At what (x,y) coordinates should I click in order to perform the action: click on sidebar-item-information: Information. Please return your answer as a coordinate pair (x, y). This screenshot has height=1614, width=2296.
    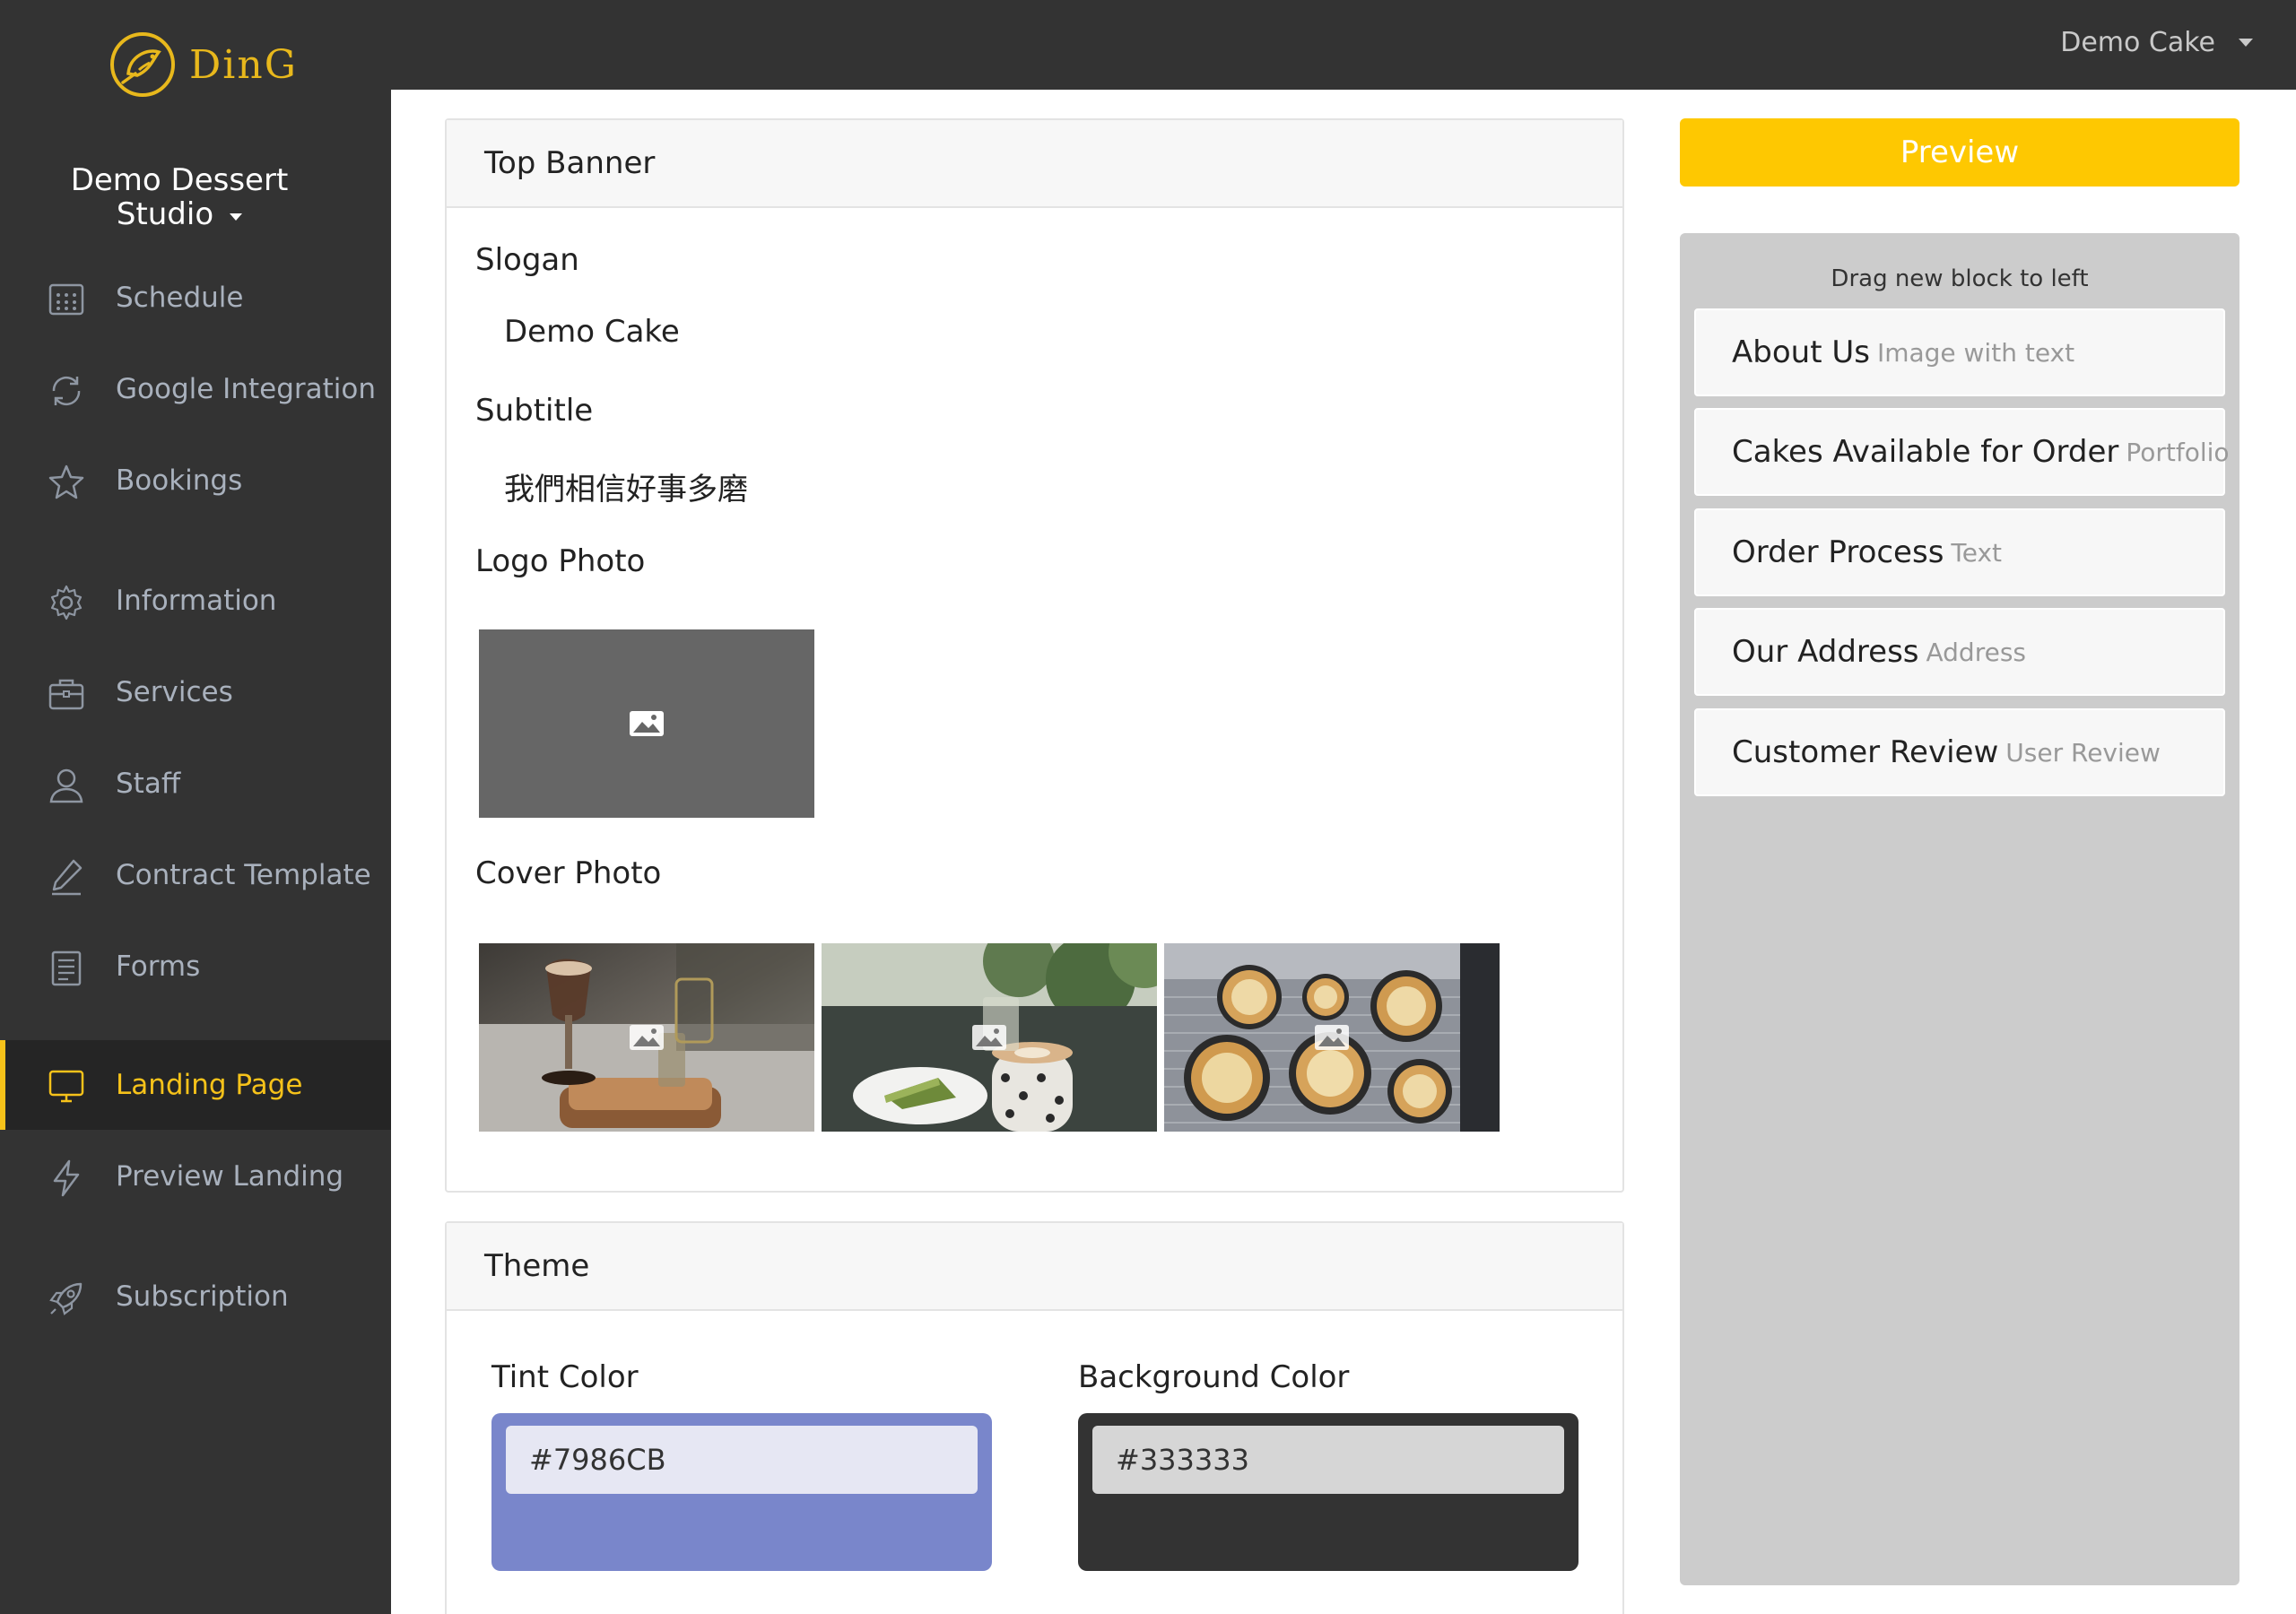
    Looking at the image, I should click on (195, 601).